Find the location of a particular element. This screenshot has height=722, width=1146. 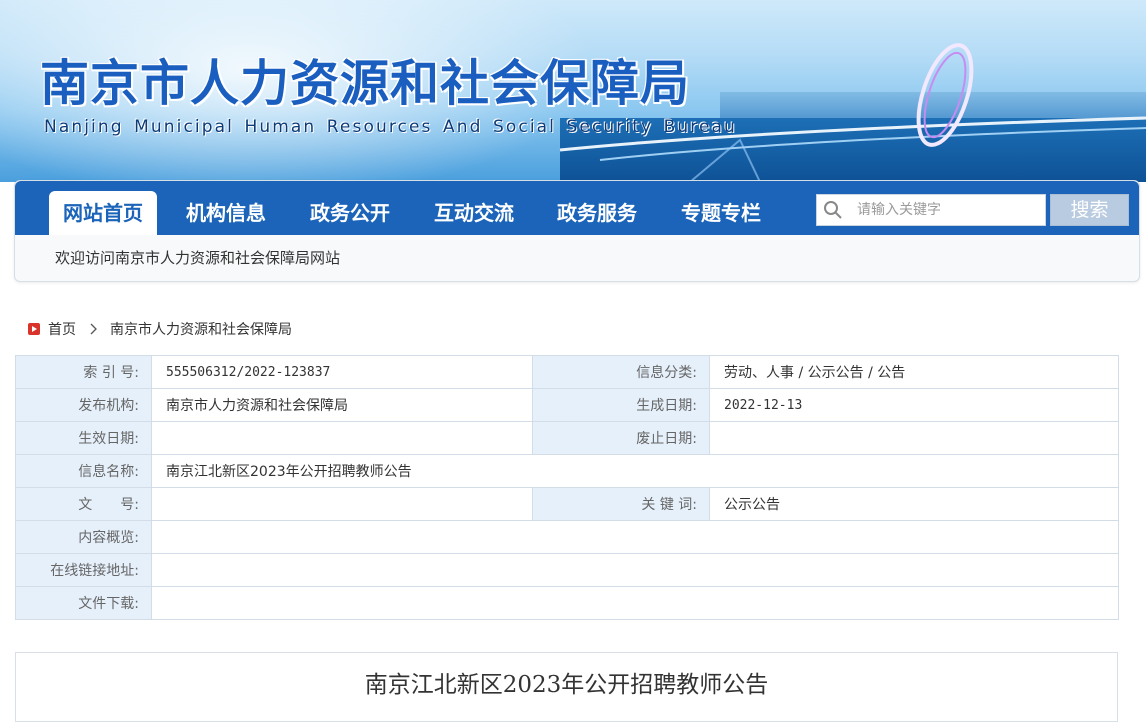

main-nav: 网站首页 机构信息 政务公开 互动交流 政务服务 专题专栏 搜索 is located at coordinates (577, 208).